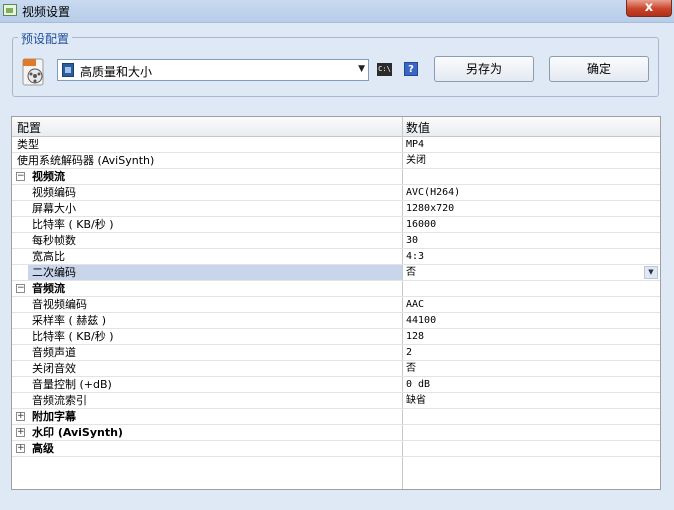 The image size is (674, 510). Describe the element at coordinates (484, 69) in the screenshot. I see `save-as-button: 另存为` at that location.